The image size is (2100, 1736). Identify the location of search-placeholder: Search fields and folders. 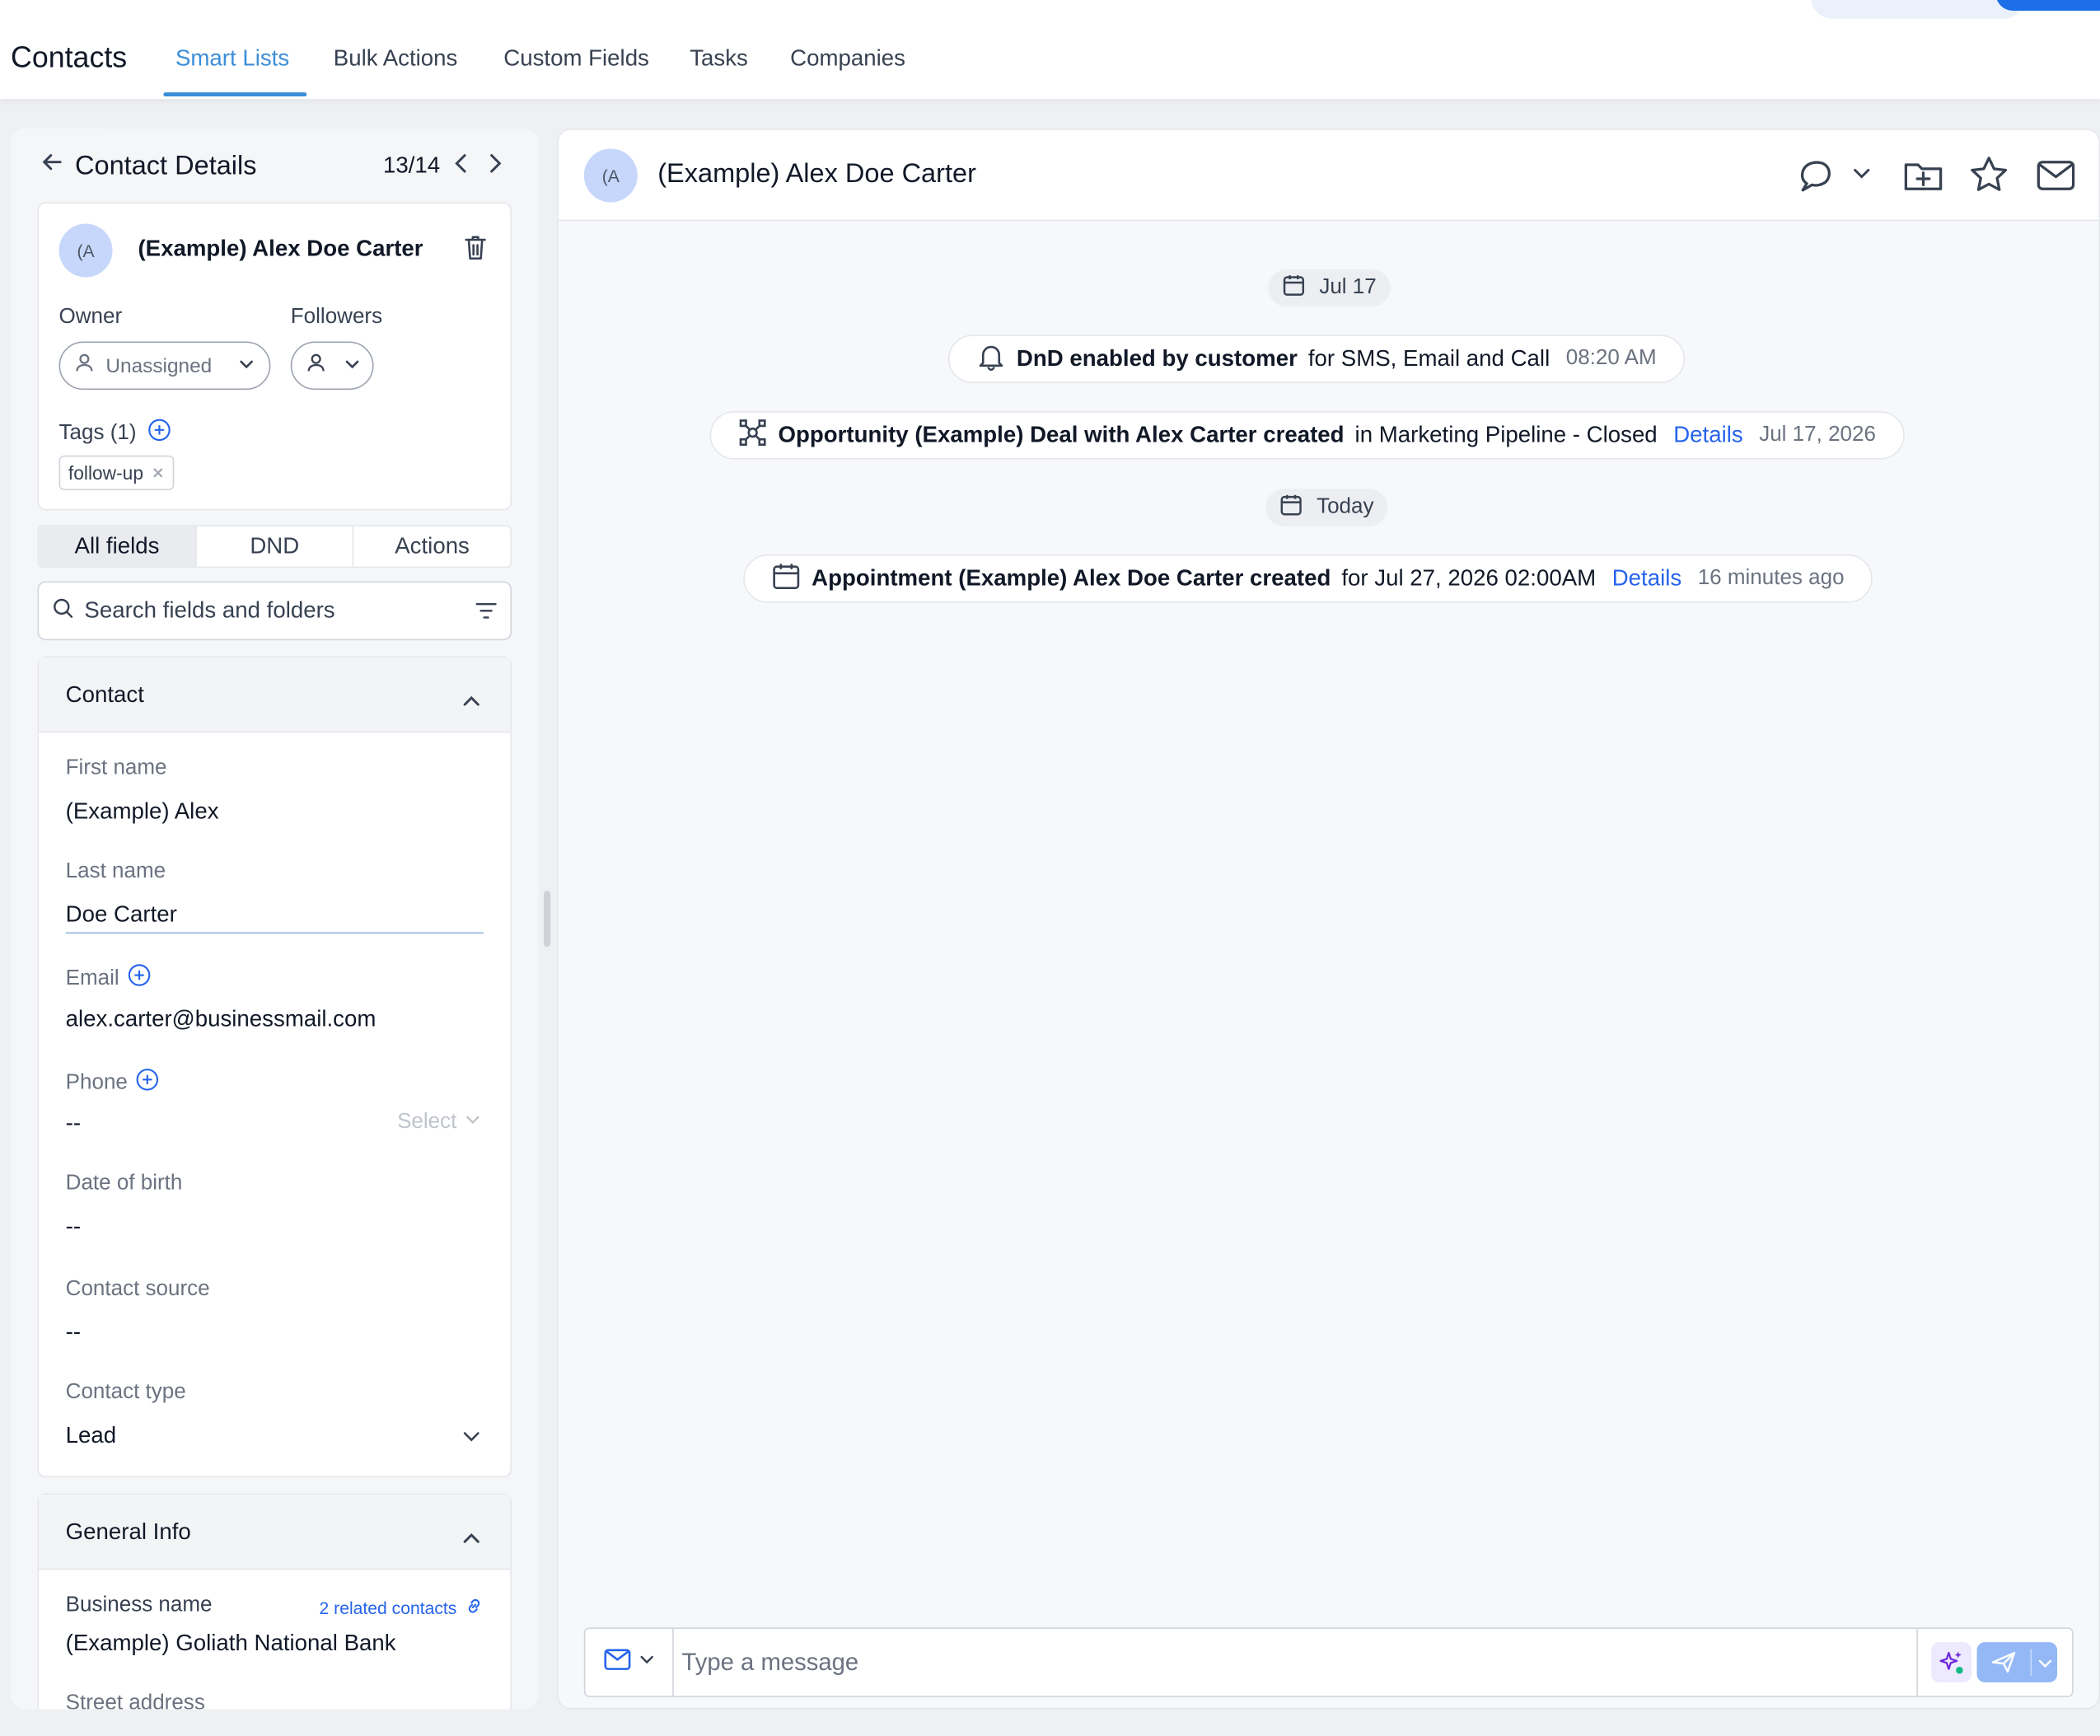
(210, 610).